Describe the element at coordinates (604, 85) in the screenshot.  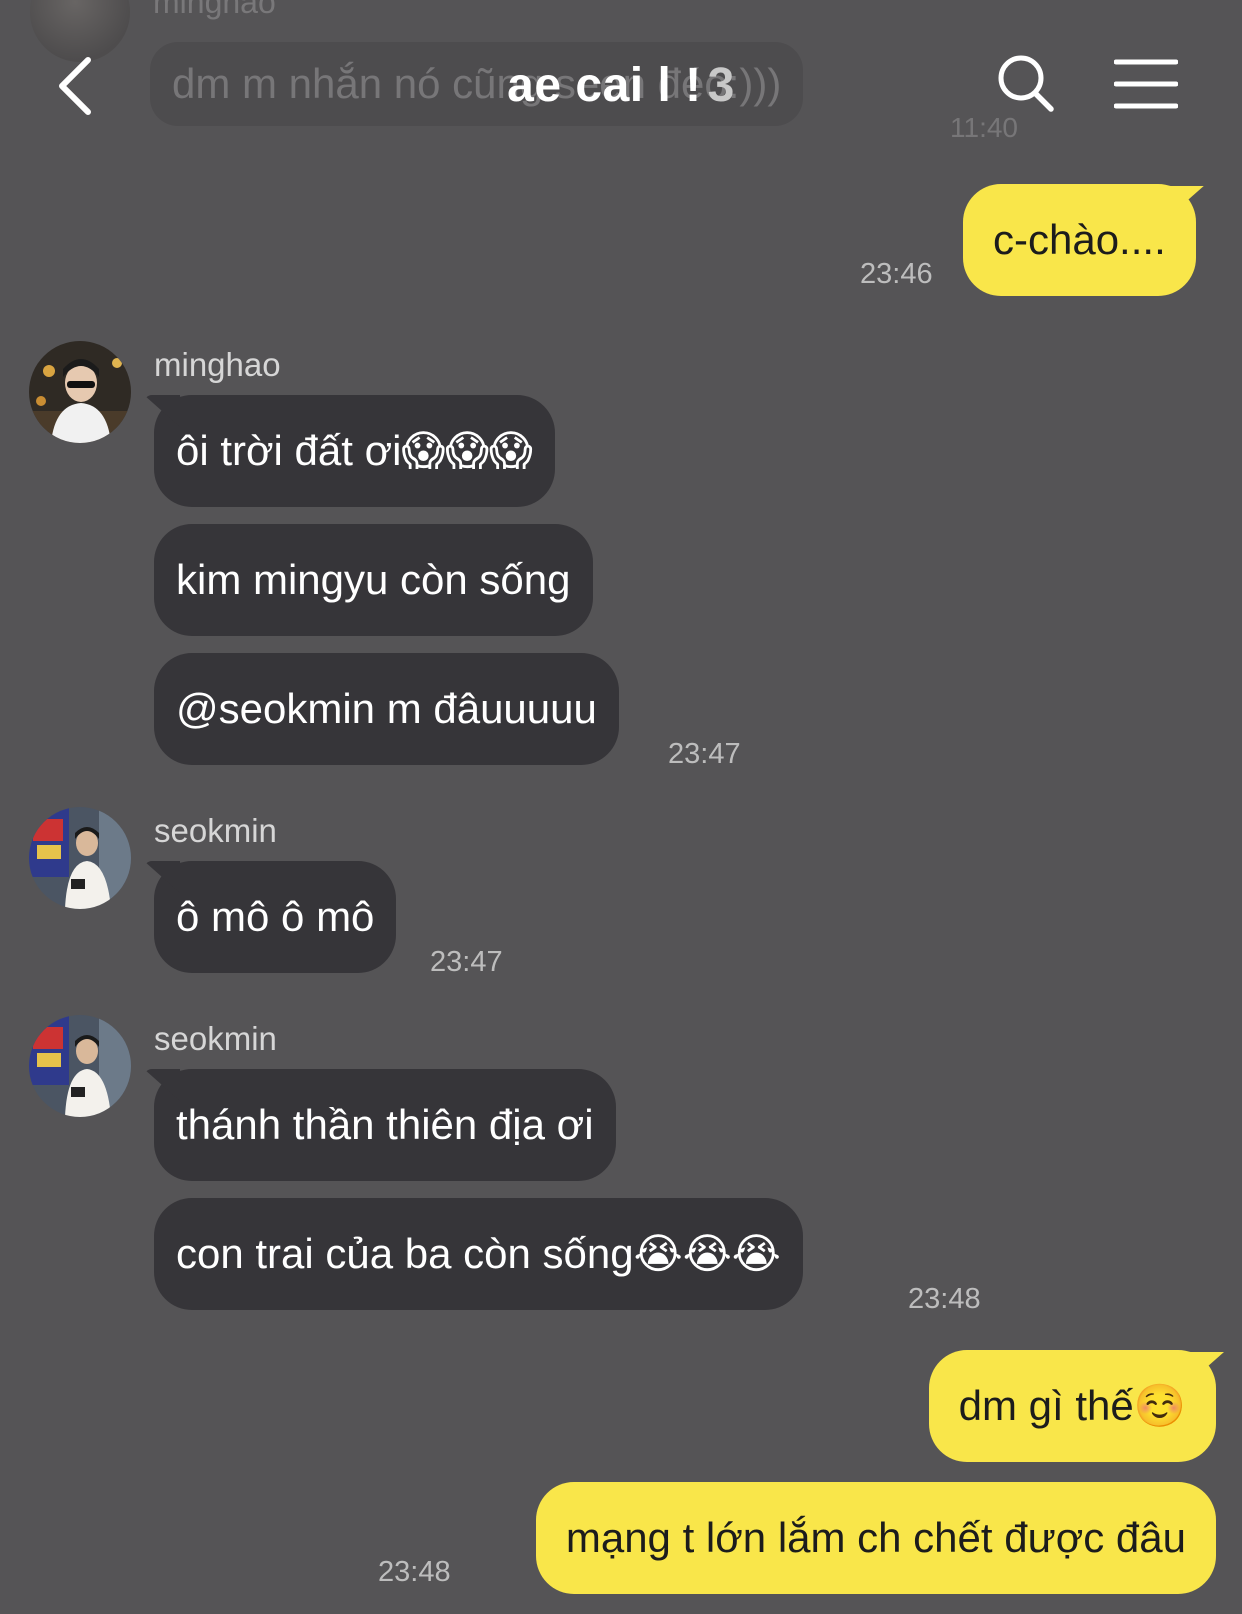
I see `chat-name: ae cai l !` at that location.